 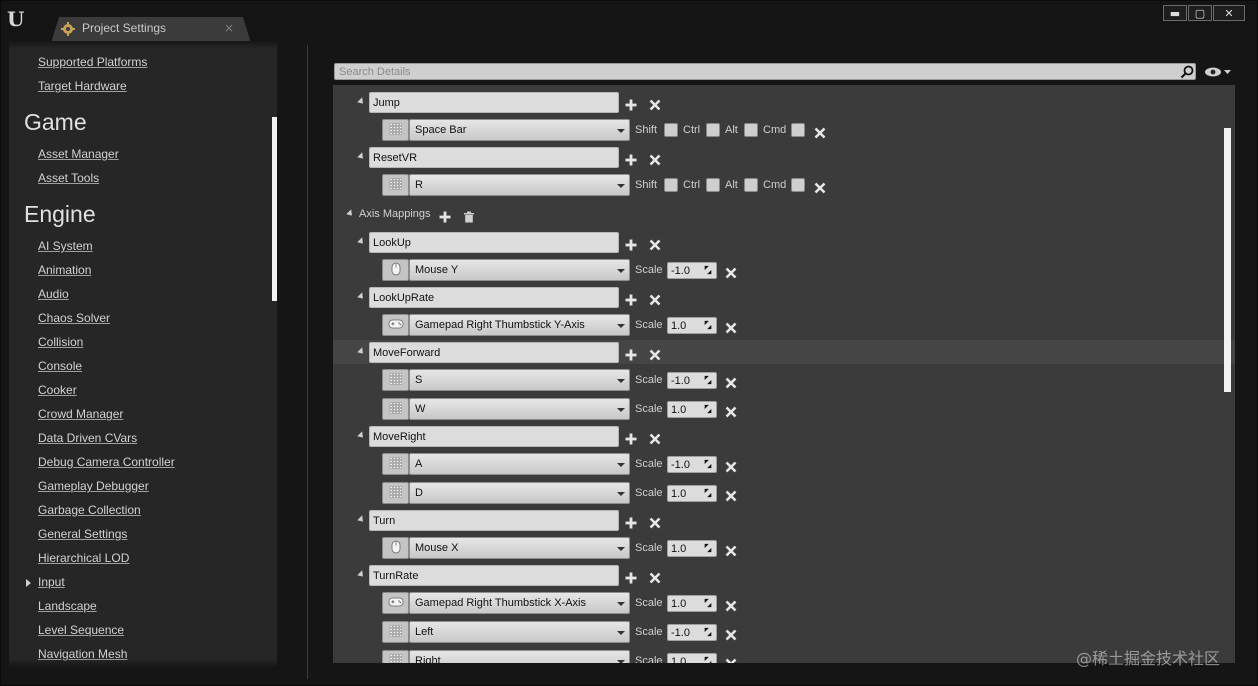 What do you see at coordinates (519, 632) in the screenshot?
I see `key-dropdown: Left` at bounding box center [519, 632].